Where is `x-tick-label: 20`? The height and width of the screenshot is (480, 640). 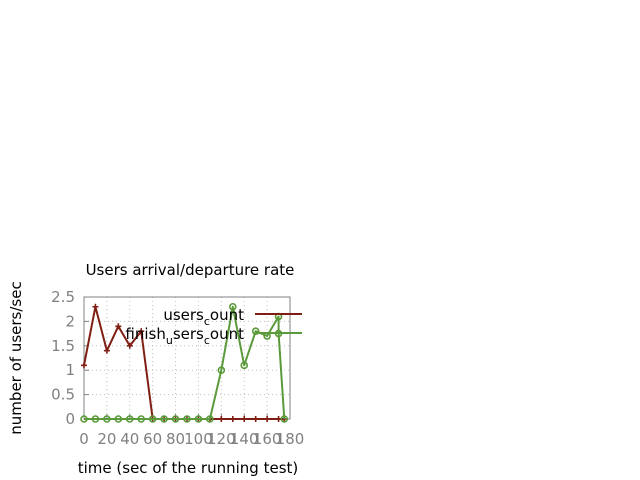
x-tick-label: 20 is located at coordinates (106, 439).